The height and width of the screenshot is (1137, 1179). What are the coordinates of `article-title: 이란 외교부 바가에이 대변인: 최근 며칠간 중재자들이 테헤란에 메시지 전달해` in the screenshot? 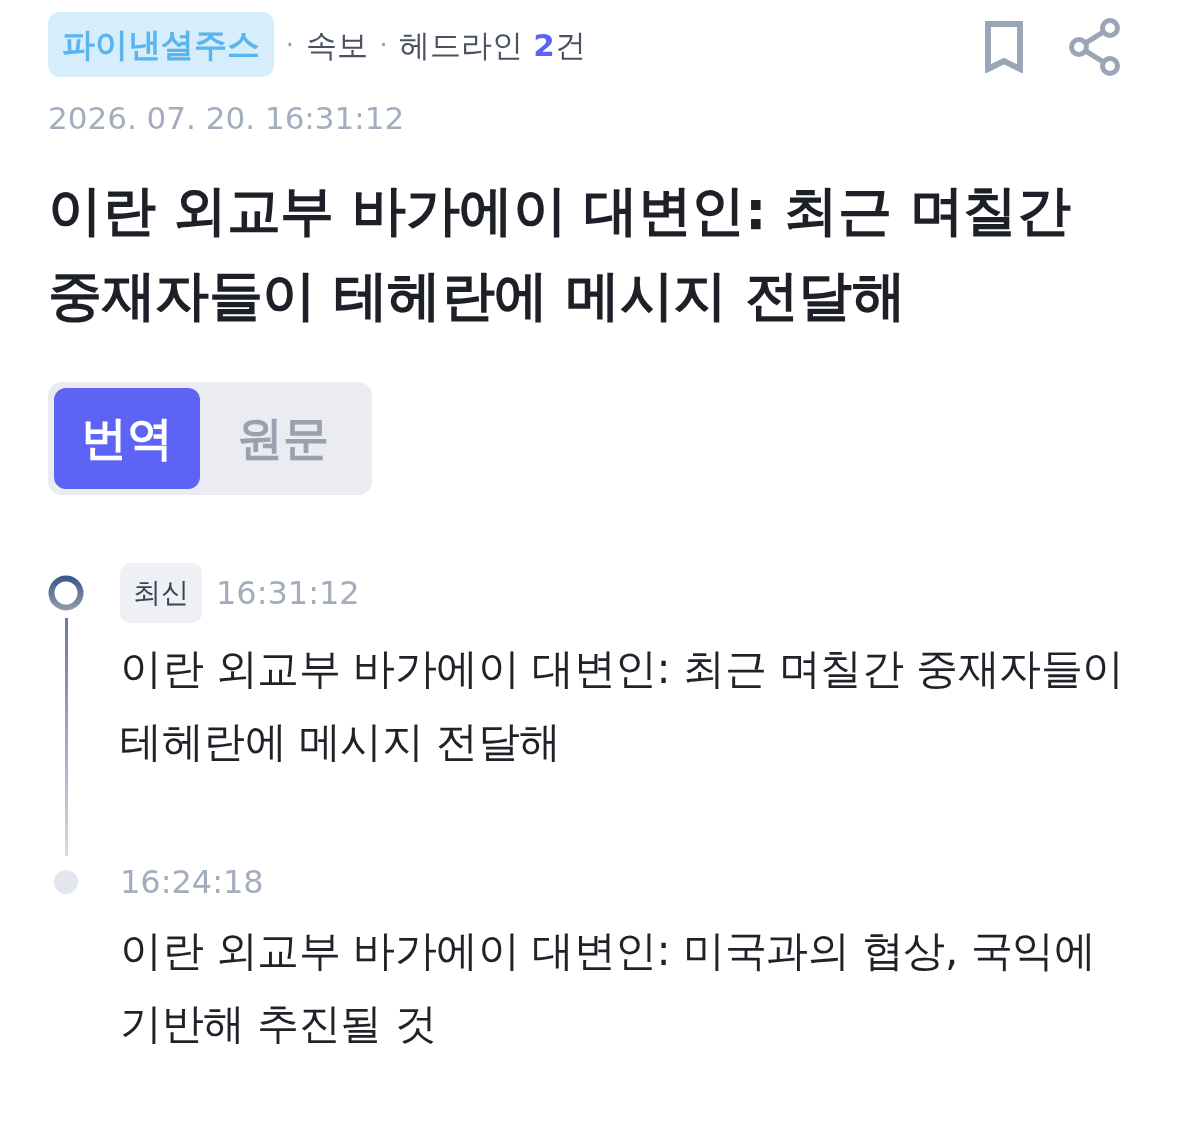 It's located at (560, 253).